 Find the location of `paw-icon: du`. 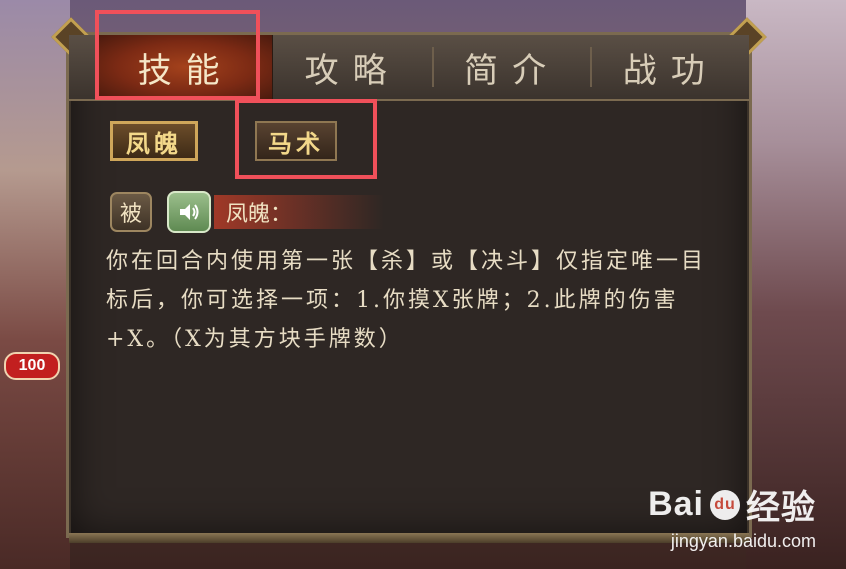

paw-icon: du is located at coordinates (725, 504).